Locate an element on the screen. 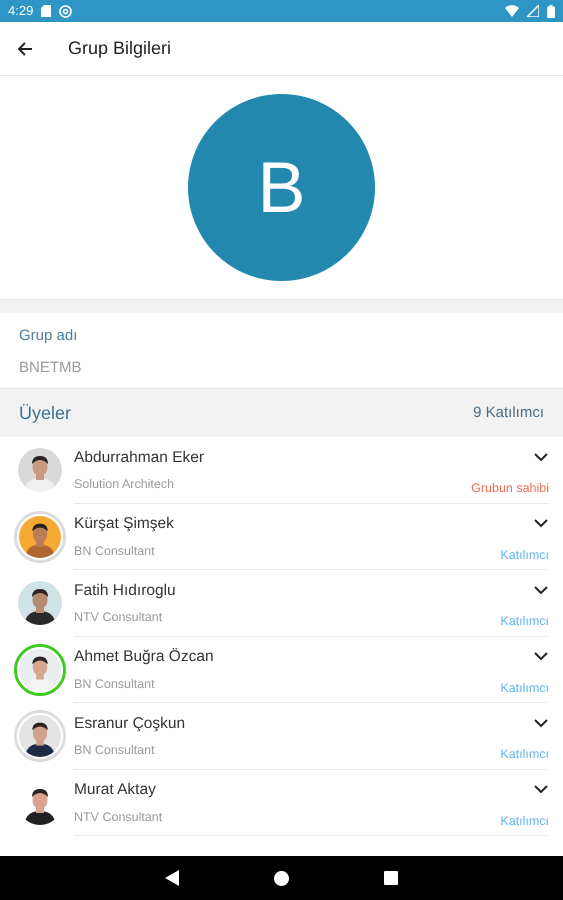  battery-icon is located at coordinates (551, 11).